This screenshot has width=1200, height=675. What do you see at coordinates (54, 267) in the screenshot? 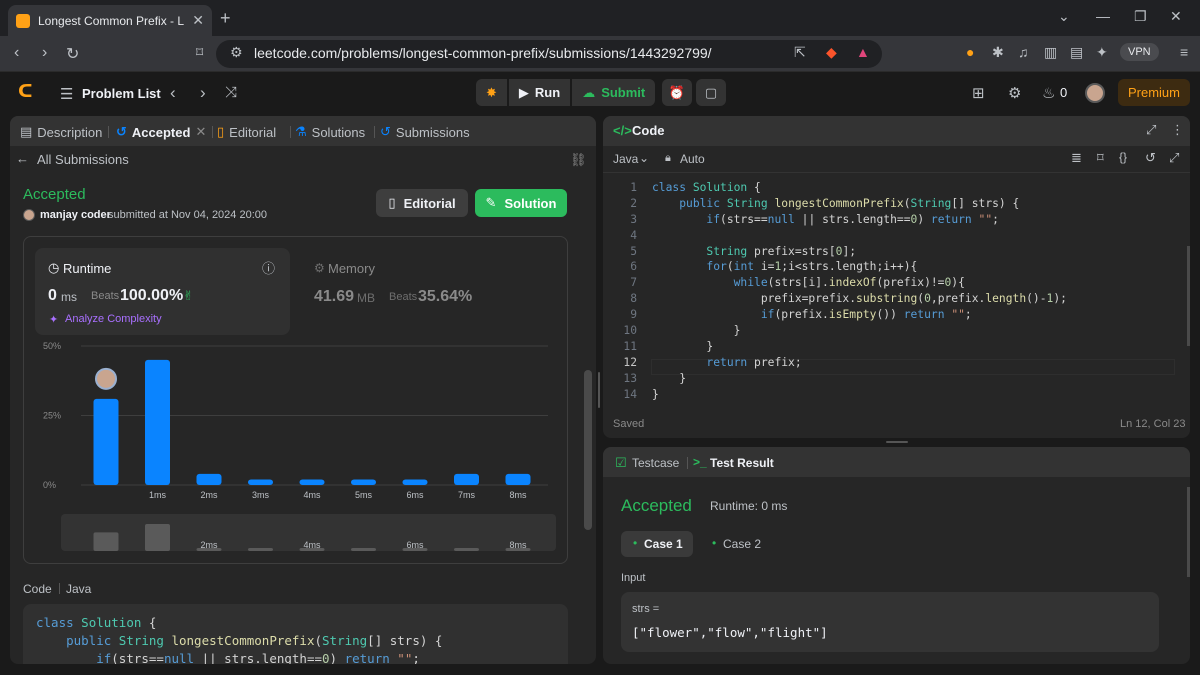
I see `clock-icon: ◷` at bounding box center [54, 267].